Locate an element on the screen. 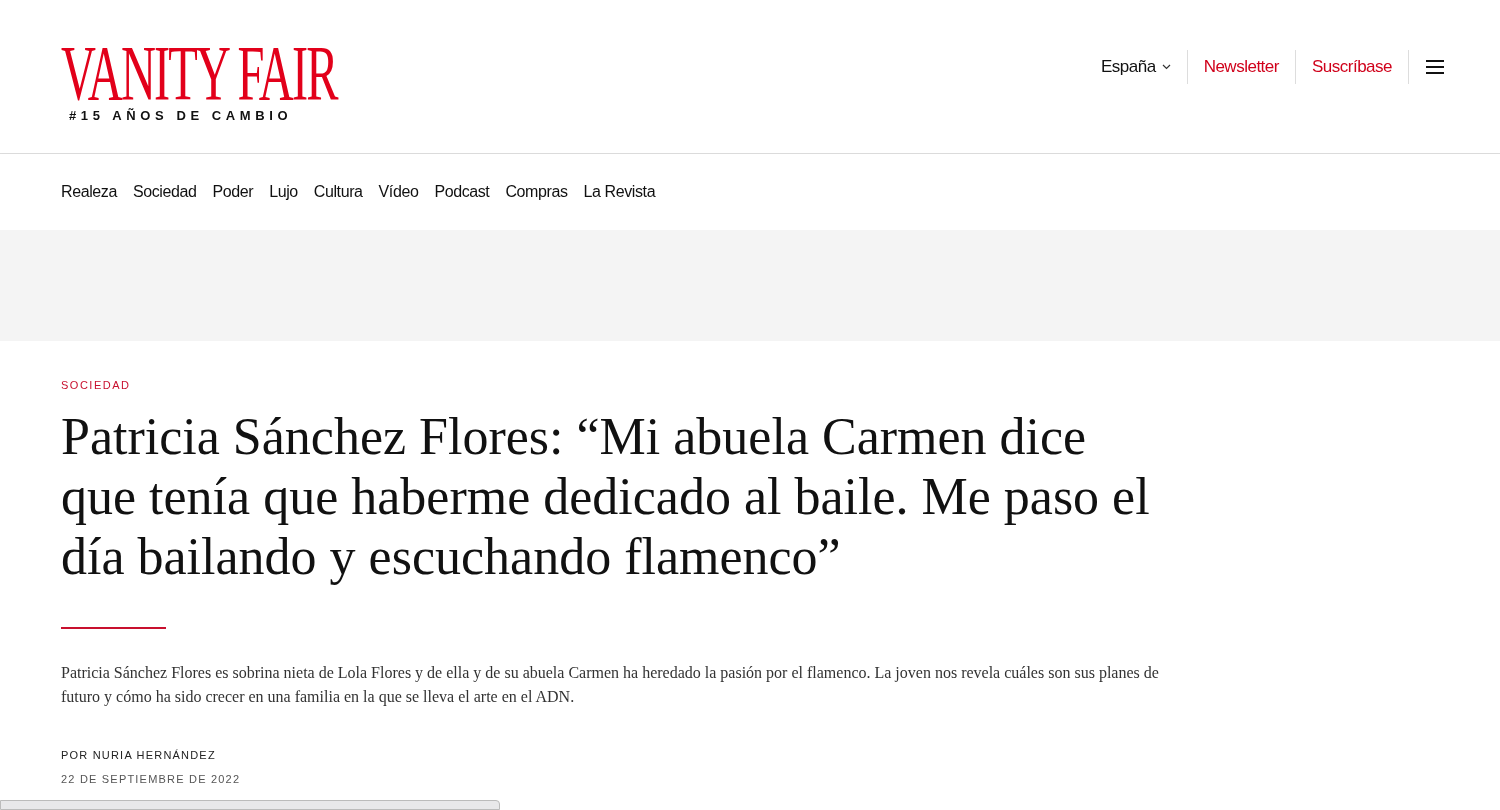 Image resolution: width=1500 pixels, height=810 pixels. caret-icon is located at coordinates (1166, 67).